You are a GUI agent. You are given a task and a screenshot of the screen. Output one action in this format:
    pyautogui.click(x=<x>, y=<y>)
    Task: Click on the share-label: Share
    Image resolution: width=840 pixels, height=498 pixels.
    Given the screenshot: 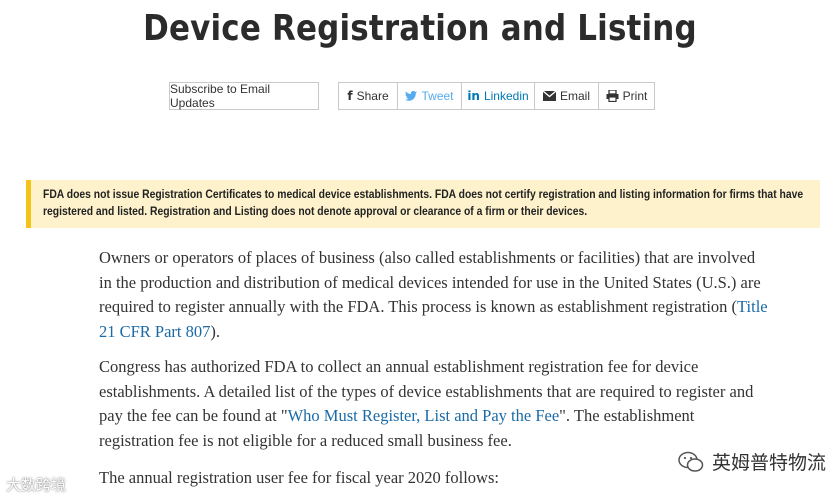 What is the action you would take?
    pyautogui.click(x=372, y=96)
    